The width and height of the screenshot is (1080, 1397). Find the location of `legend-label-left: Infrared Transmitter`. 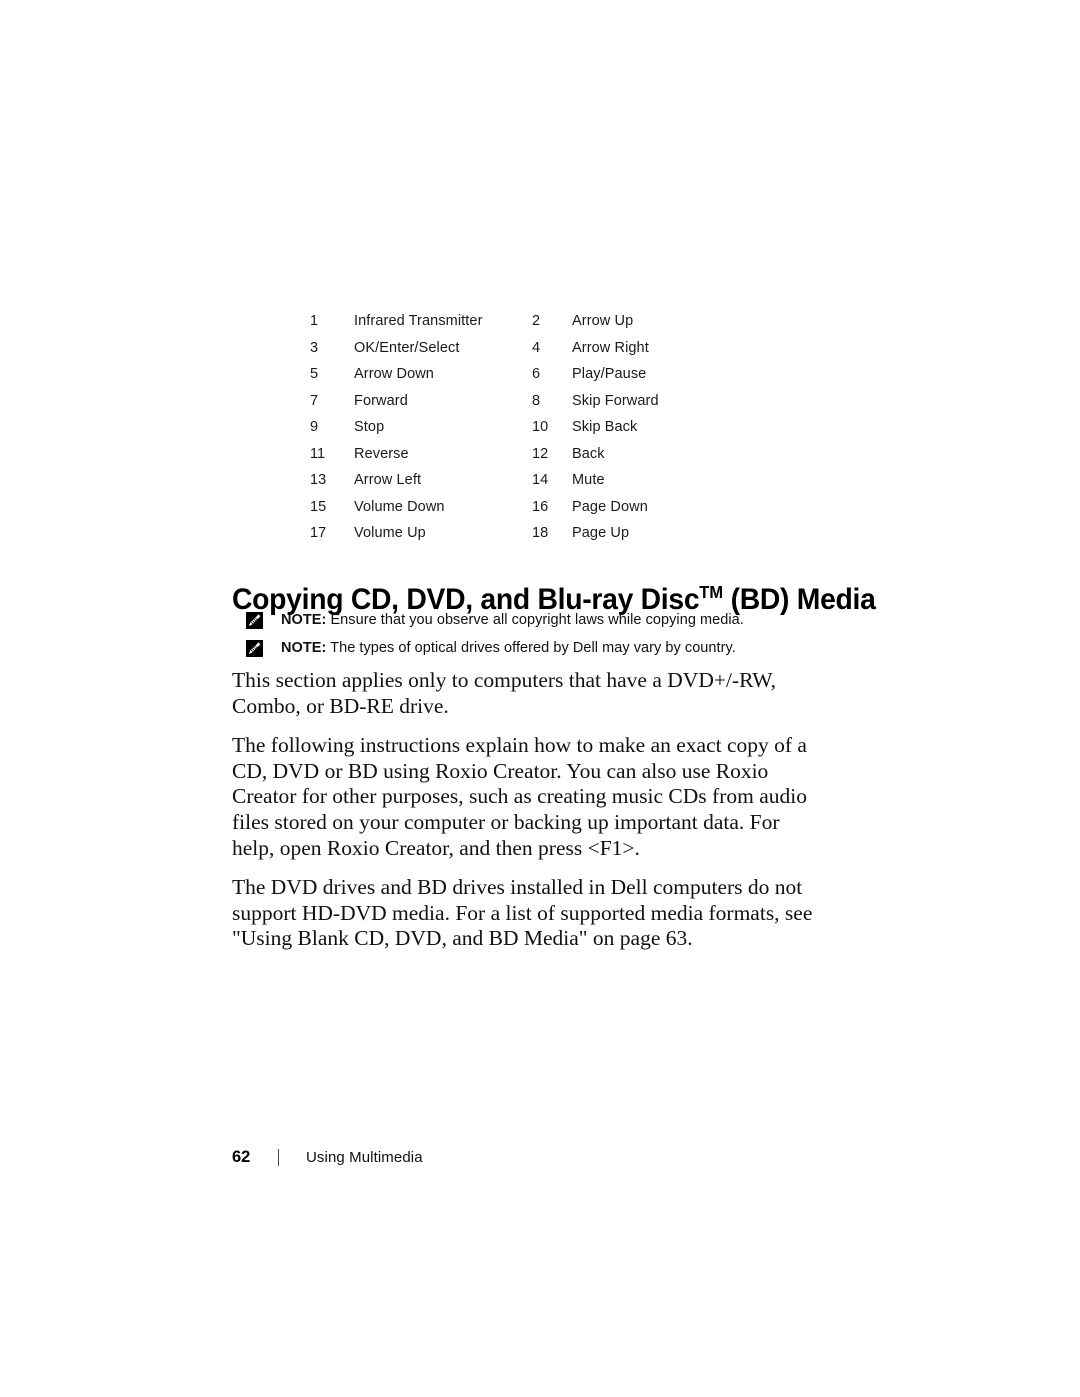

legend-label-left: Infrared Transmitter is located at coordinates (418, 321).